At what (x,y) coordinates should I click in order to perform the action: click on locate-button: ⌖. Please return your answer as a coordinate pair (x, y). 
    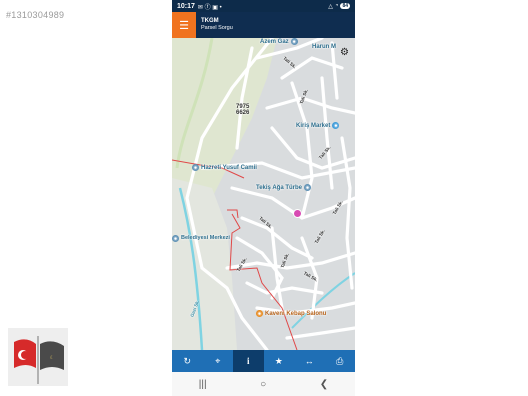
    Looking at the image, I should click on (218, 361).